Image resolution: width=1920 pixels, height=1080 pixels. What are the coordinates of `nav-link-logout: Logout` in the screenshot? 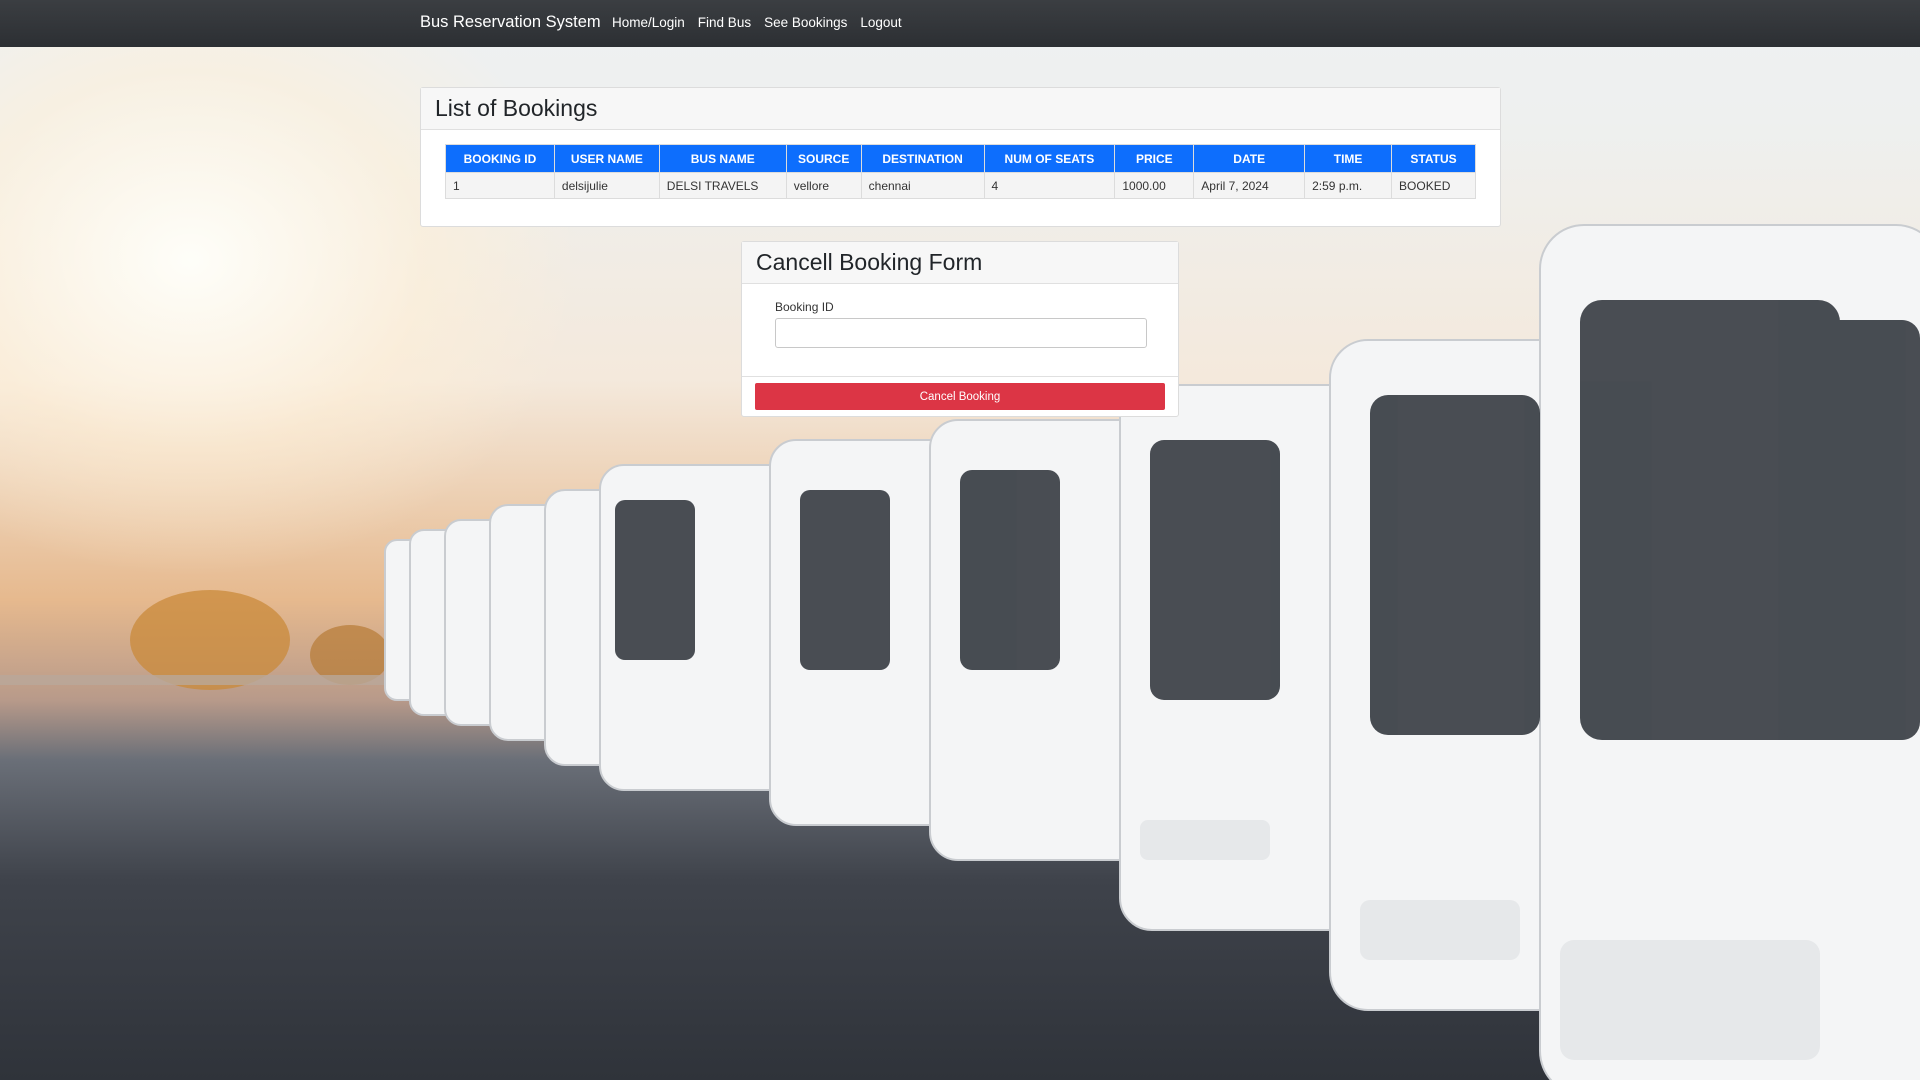 It's located at (880, 22).